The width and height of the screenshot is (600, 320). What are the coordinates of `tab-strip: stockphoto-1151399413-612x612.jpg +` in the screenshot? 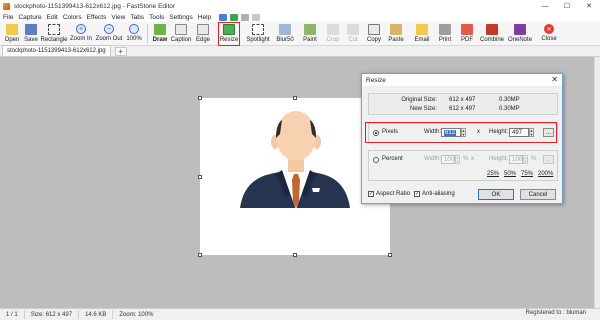 It's located at (300, 51).